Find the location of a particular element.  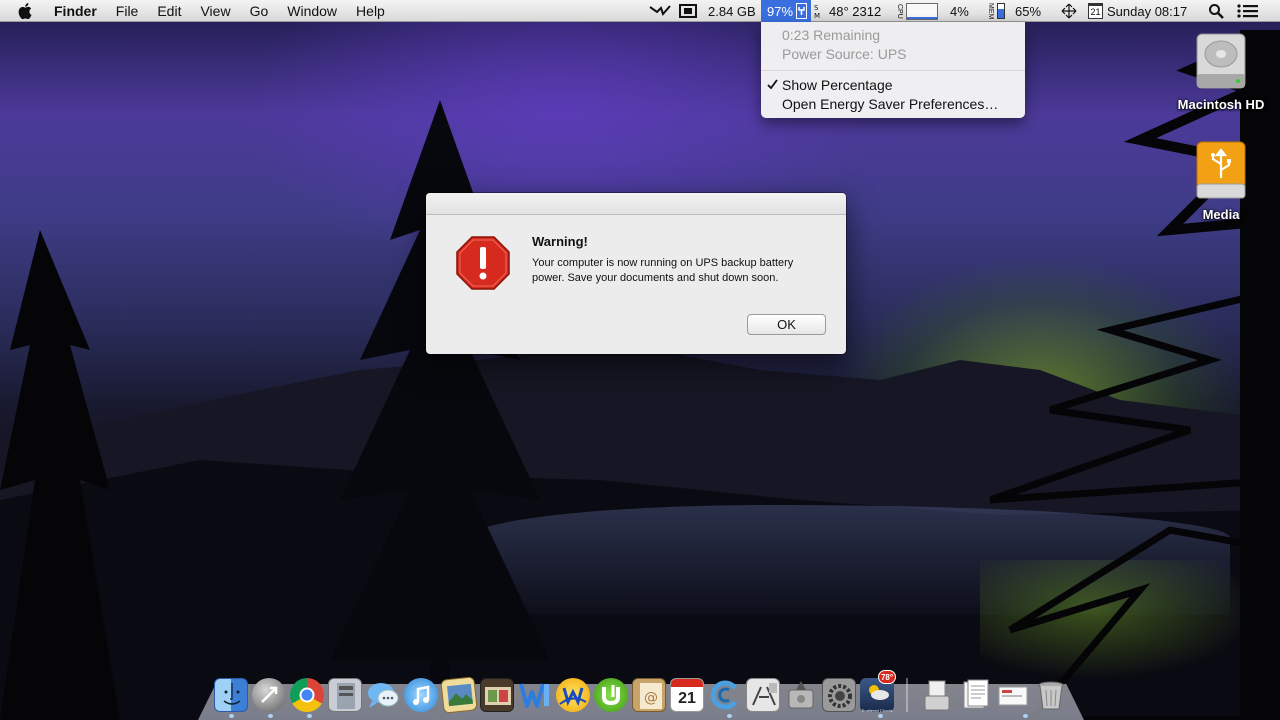

desktop-icon-macintosh-hd: Macintosh HD is located at coordinates (1221, 71).